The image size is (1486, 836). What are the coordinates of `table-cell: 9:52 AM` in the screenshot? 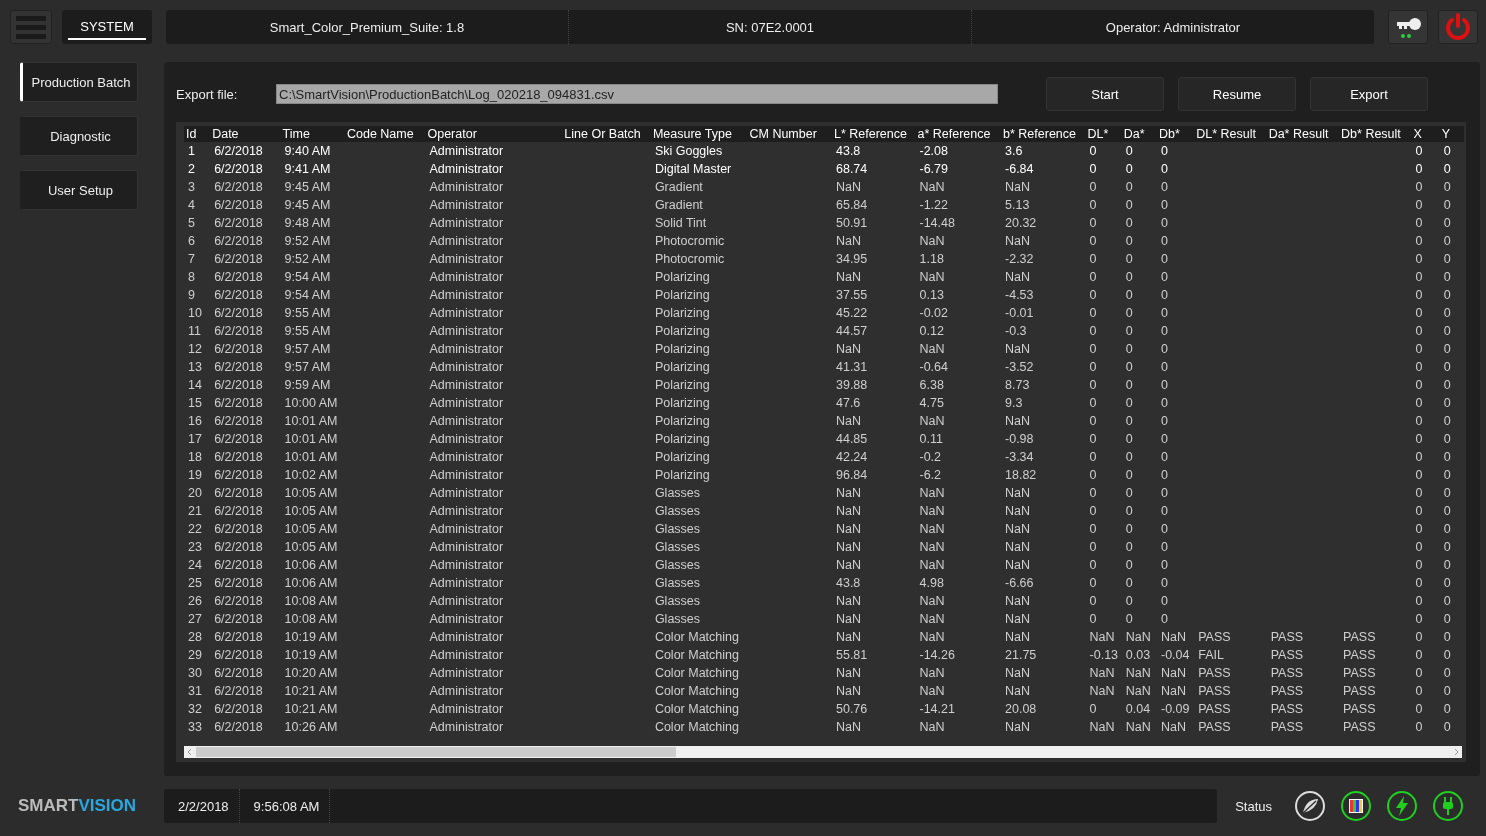 It's located at (307, 241).